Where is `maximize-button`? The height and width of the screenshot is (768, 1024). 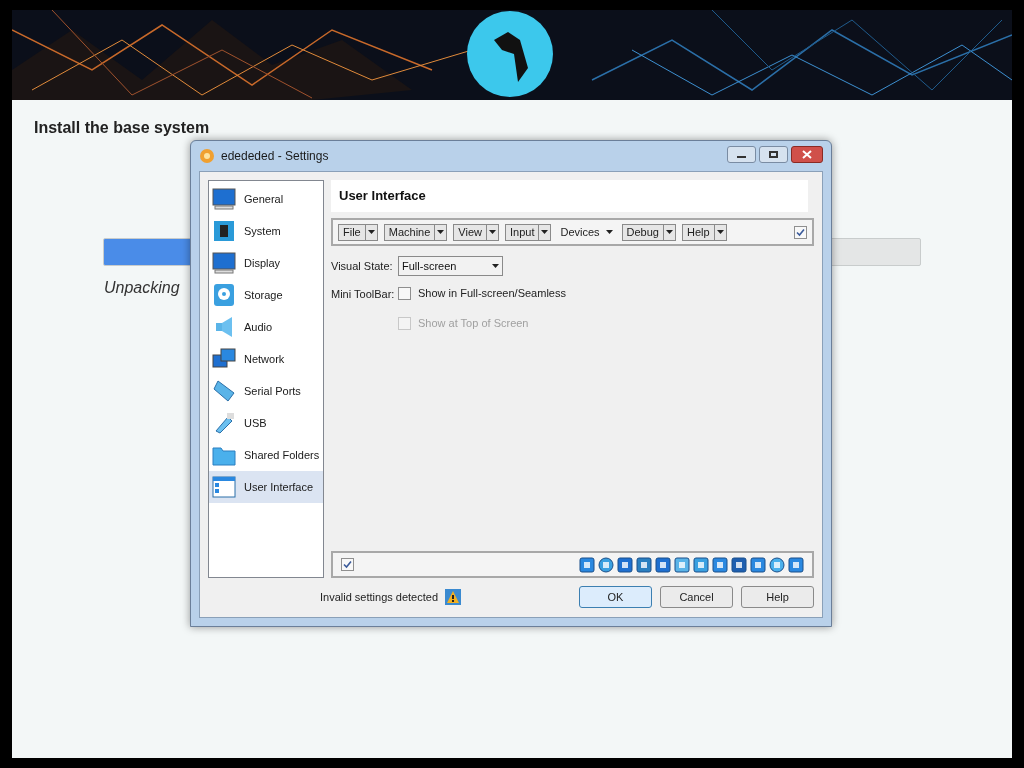
maximize-button is located at coordinates (773, 154).